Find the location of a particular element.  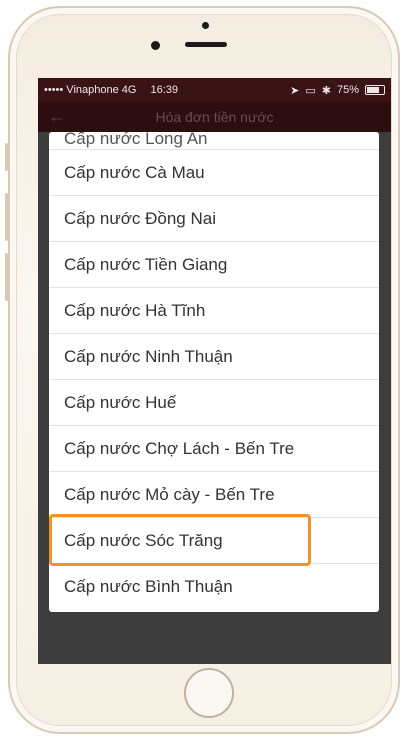

list-item-label: Cấp nước Hà Tĩnh is located at coordinates (135, 310).